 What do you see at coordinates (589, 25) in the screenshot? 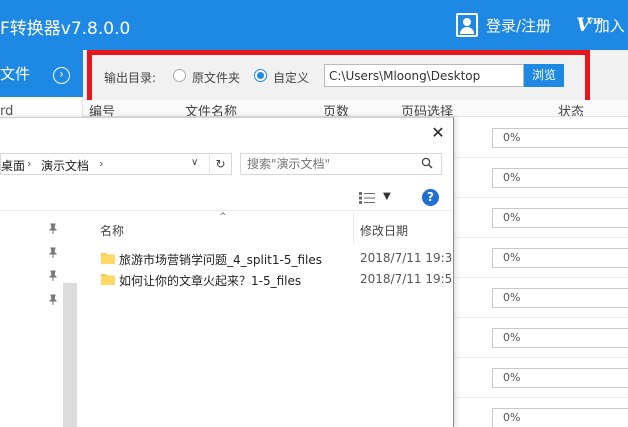
I see `vip-icon: V VIP` at bounding box center [589, 25].